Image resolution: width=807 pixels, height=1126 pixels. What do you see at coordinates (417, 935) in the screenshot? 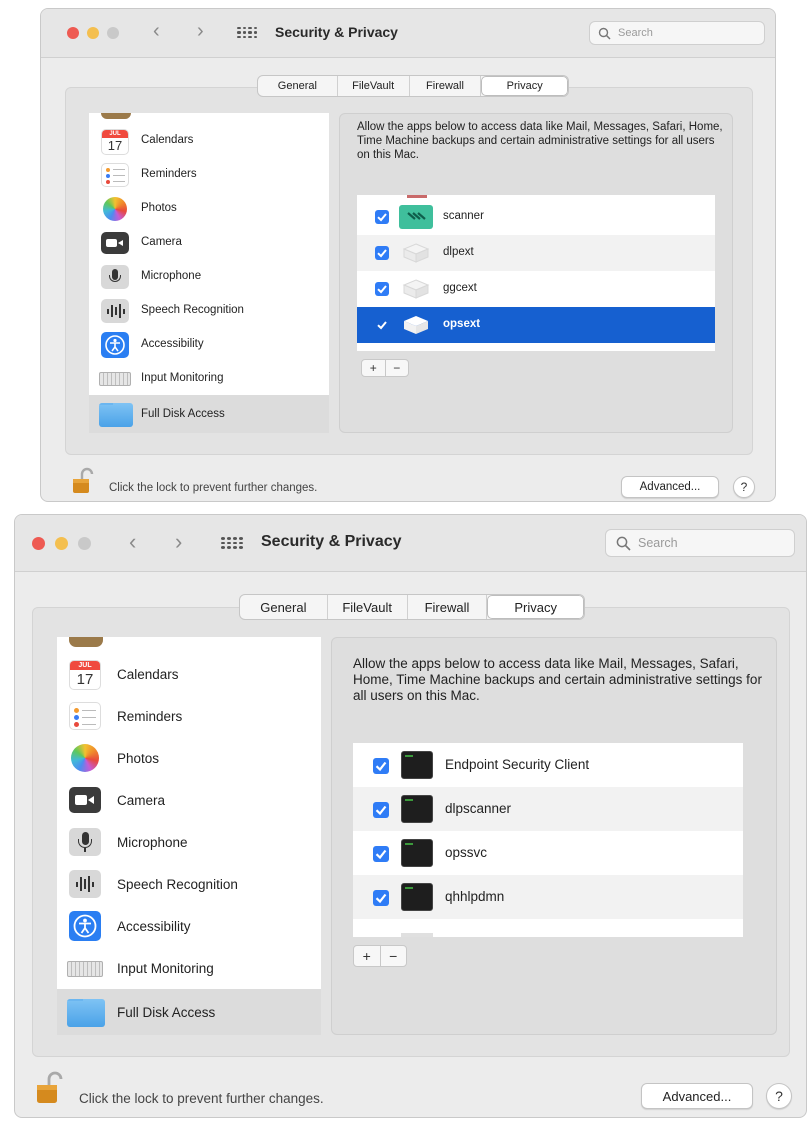
I see `partial-app-row` at bounding box center [417, 935].